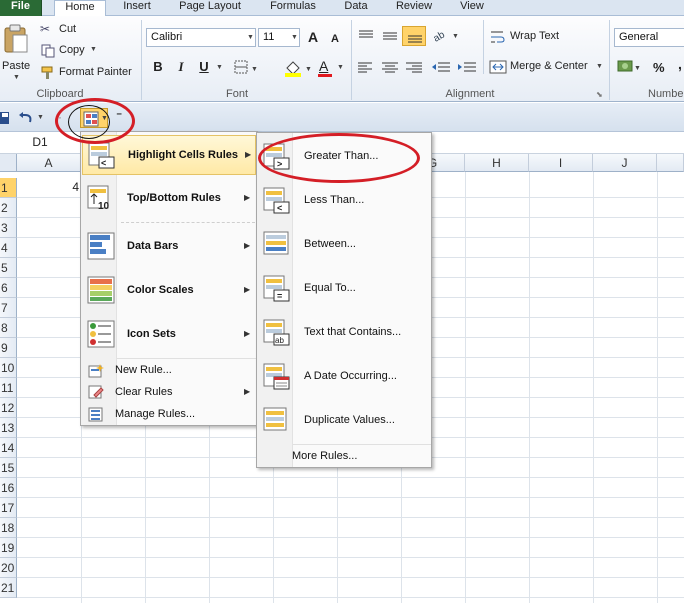 Image resolution: width=684 pixels, height=603 pixels. What do you see at coordinates (48, 187) in the screenshot?
I see `cell-a1: 4` at bounding box center [48, 187].